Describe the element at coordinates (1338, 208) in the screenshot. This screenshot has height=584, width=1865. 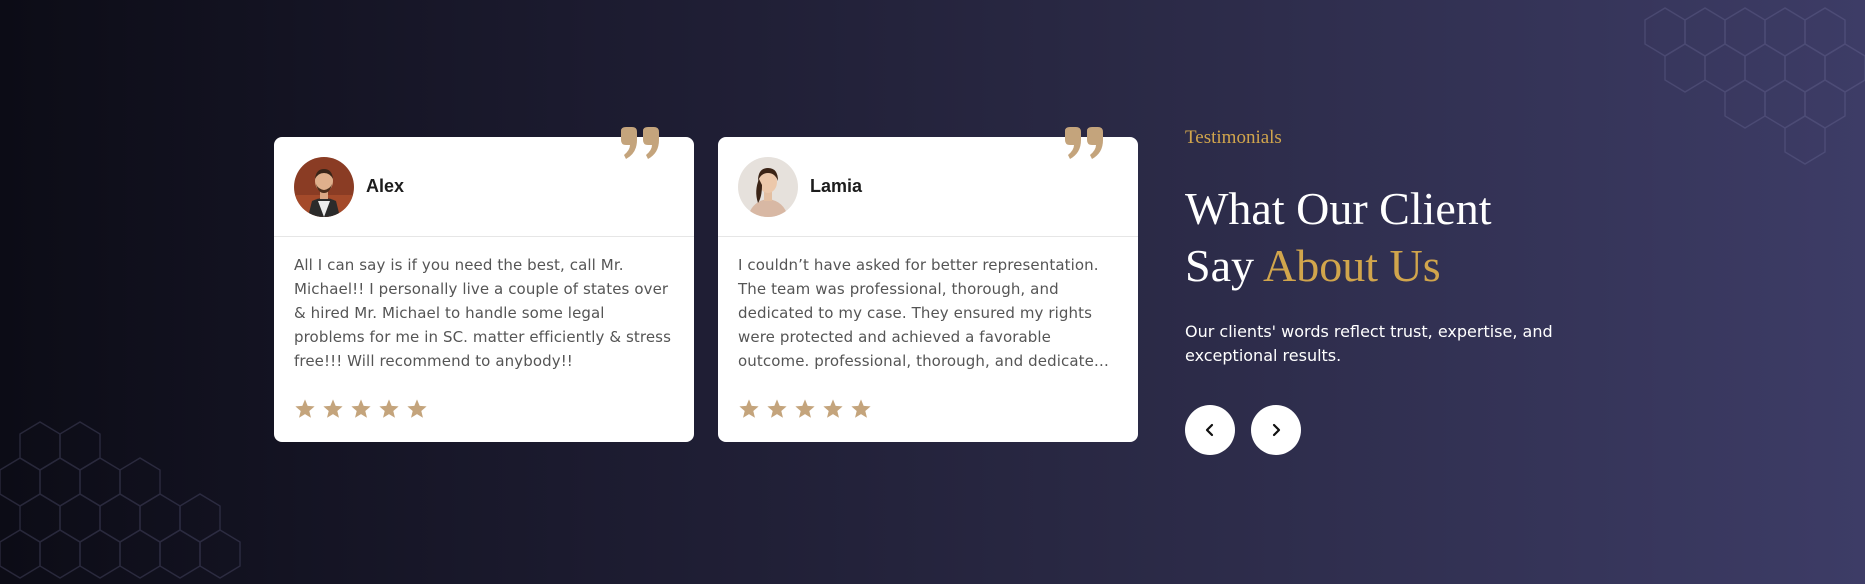
I see `title-line-1: What Our Client` at that location.